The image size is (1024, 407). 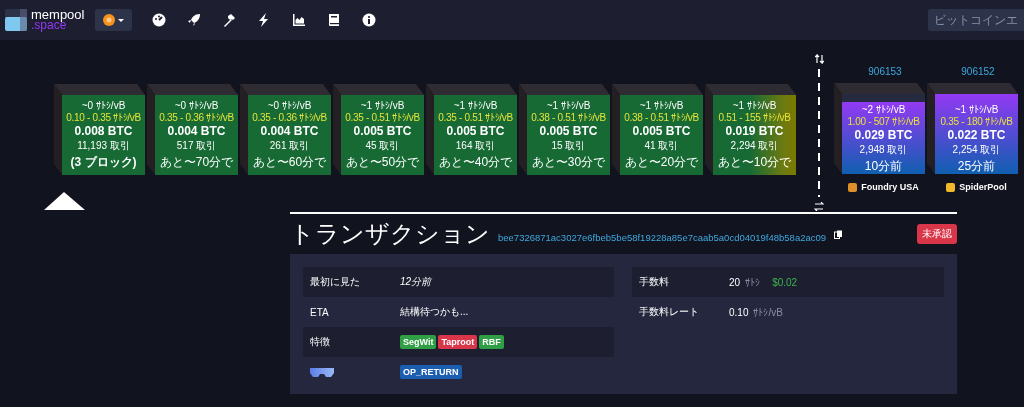 I want to click on detail-label: ETA, so click(x=320, y=312).